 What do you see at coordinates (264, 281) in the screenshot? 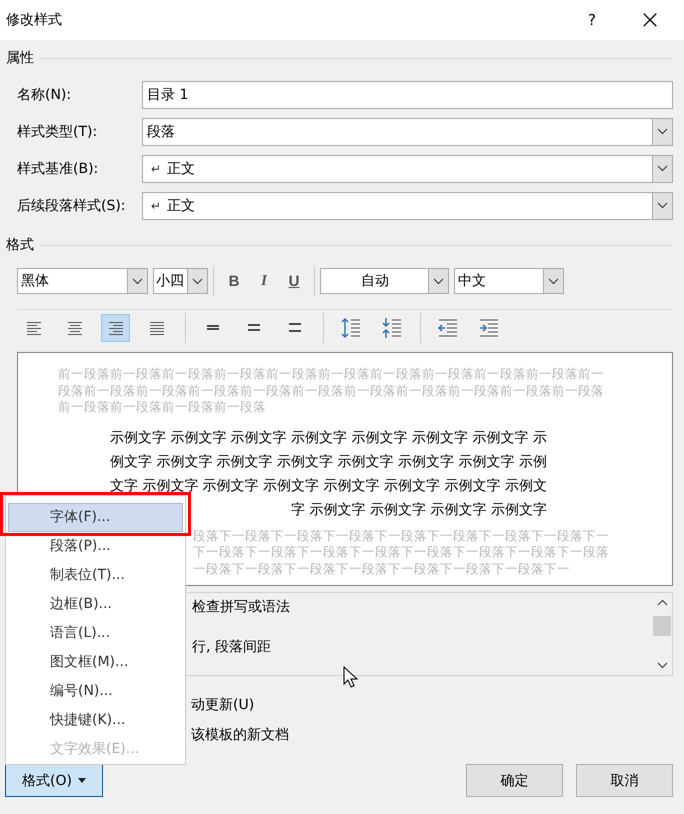
I see `italic-button: I` at bounding box center [264, 281].